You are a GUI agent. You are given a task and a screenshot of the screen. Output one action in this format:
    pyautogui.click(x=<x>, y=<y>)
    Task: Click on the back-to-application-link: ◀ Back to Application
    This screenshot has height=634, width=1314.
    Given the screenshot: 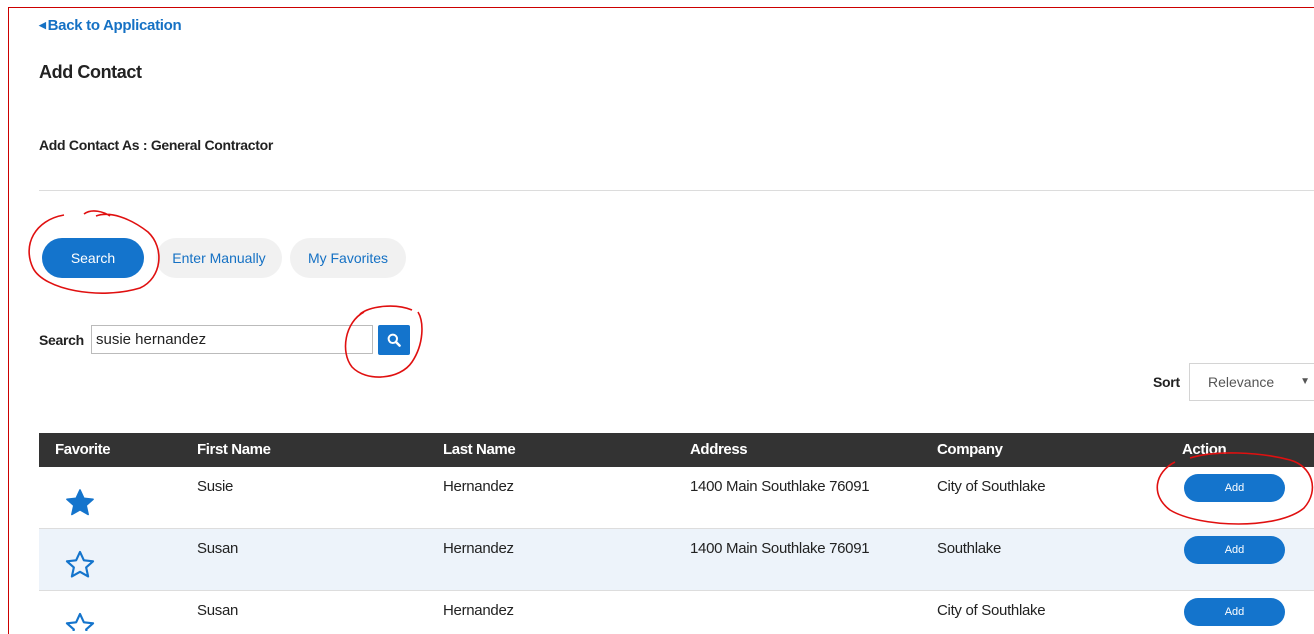 What is the action you would take?
    pyautogui.click(x=110, y=25)
    